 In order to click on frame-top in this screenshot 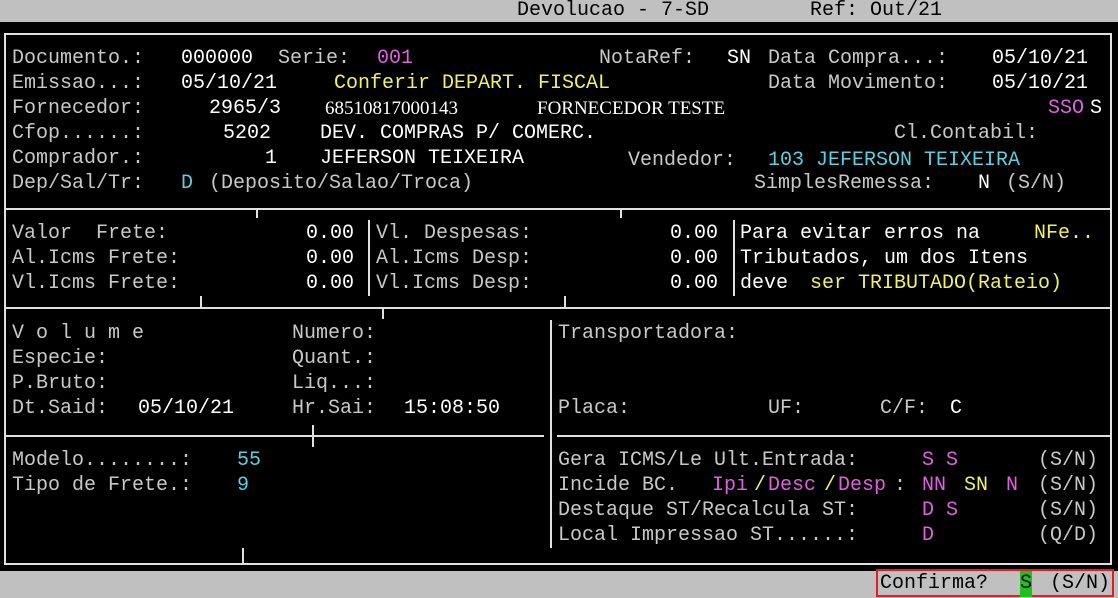, I will do `click(558, 34)`.